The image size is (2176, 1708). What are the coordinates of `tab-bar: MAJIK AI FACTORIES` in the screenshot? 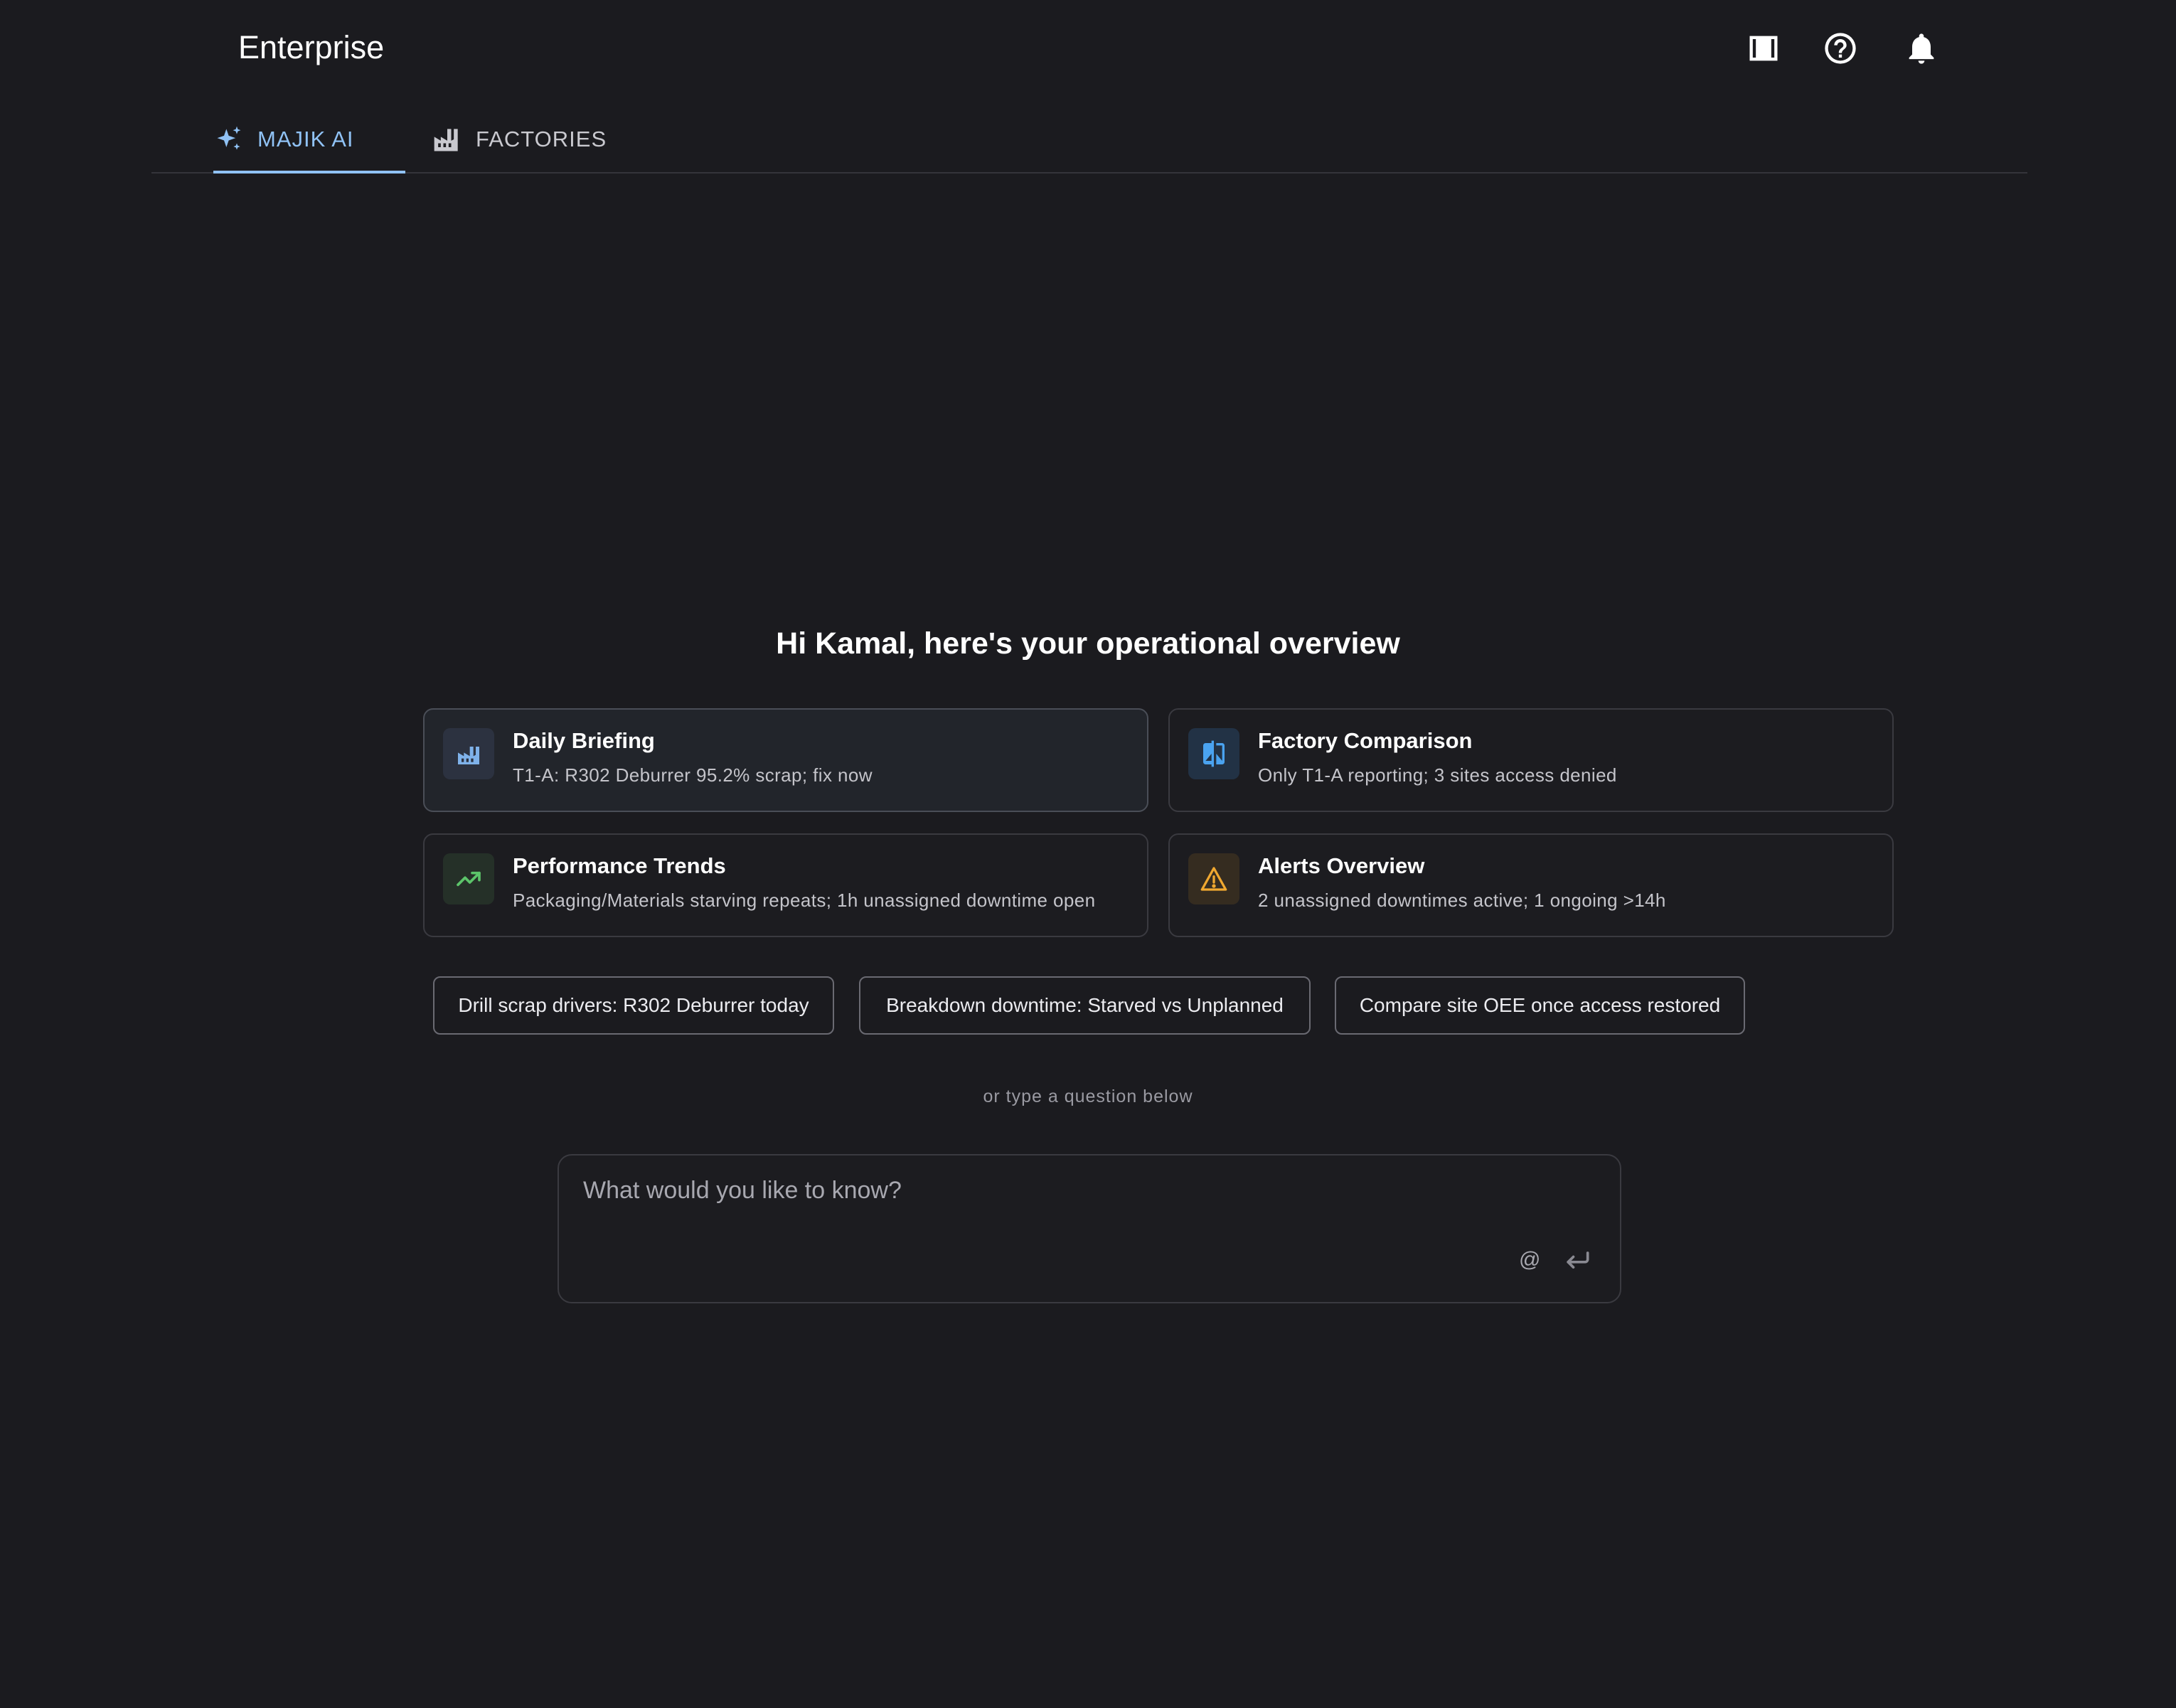 It's located at (1089, 140).